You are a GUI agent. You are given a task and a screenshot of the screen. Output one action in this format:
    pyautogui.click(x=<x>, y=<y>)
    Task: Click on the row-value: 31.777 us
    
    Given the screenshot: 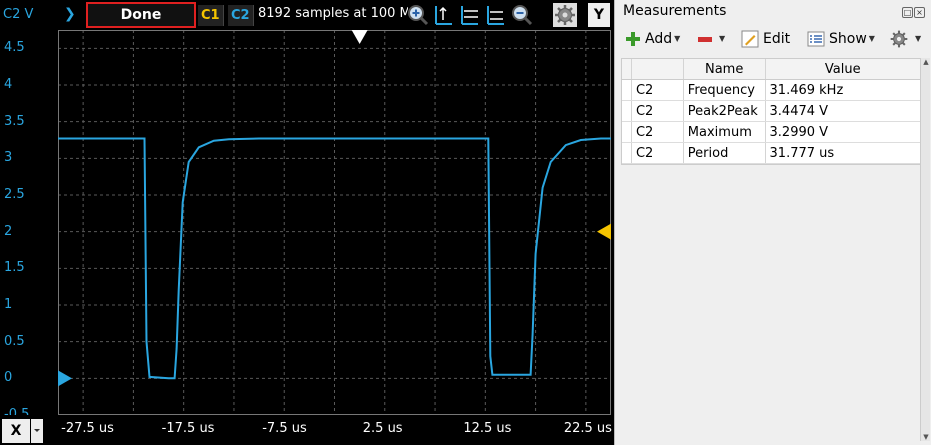 What is the action you would take?
    pyautogui.click(x=802, y=153)
    